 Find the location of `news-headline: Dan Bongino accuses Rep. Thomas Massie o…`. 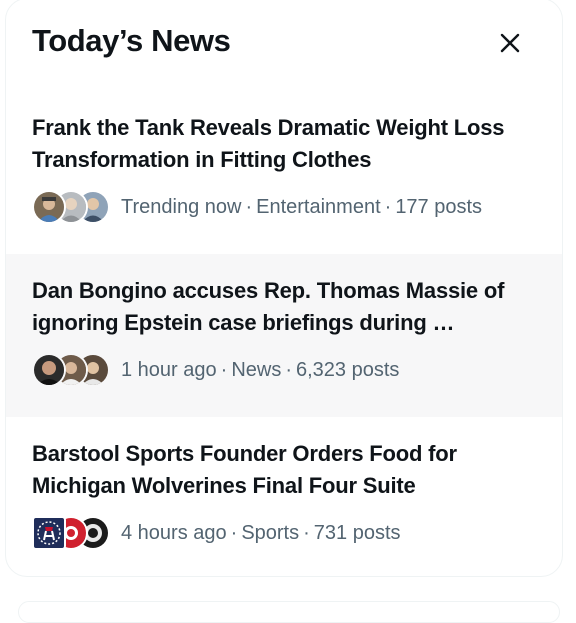

news-headline: Dan Bongino accuses Rep. Thomas Massie o… is located at coordinates (268, 306).